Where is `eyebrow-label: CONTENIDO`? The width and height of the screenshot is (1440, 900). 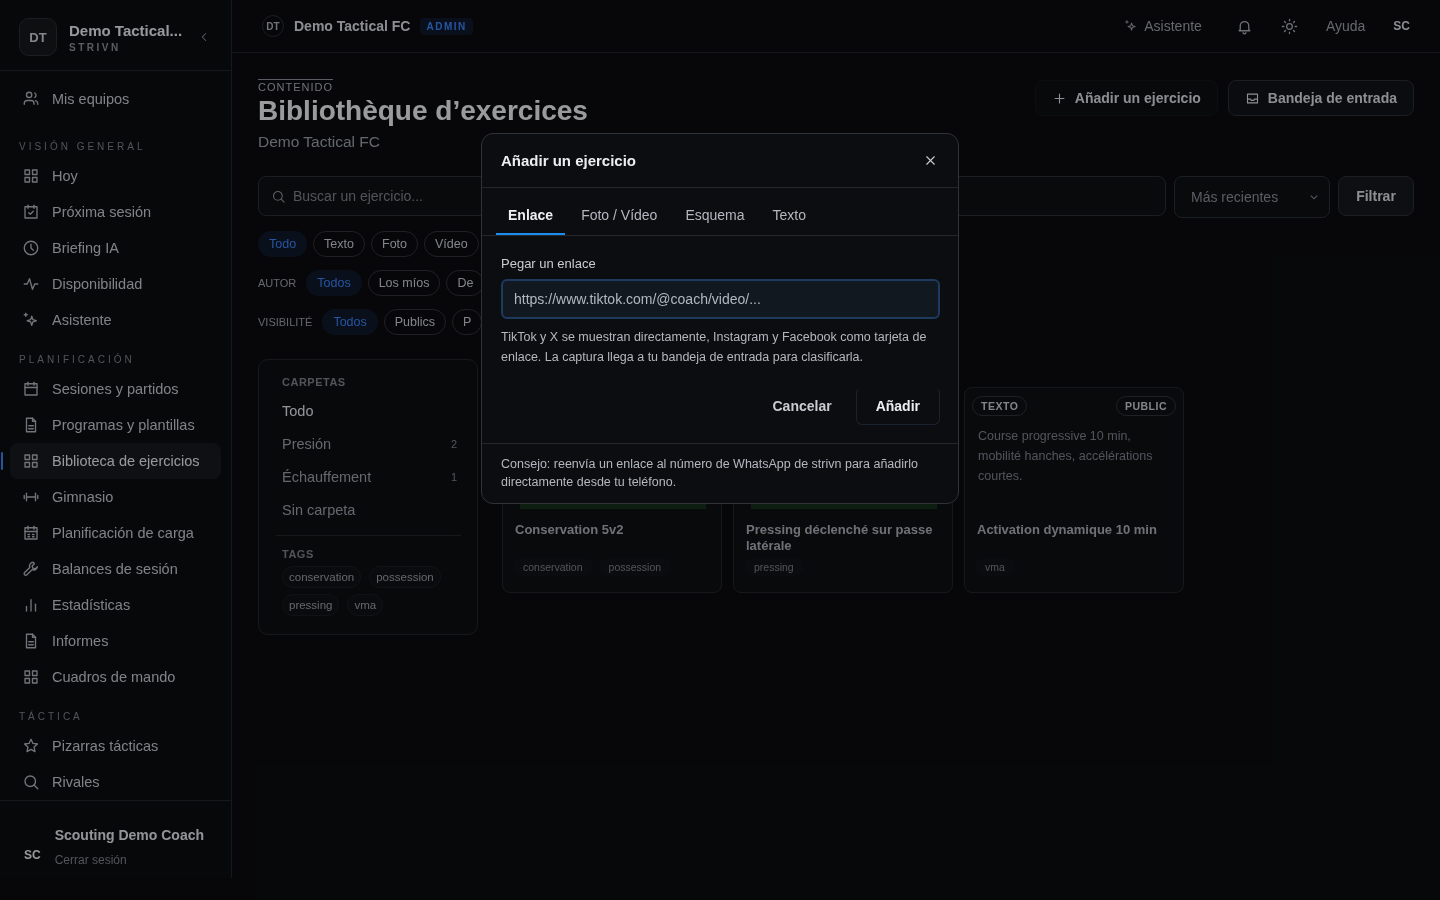 eyebrow-label: CONTENIDO is located at coordinates (295, 86).